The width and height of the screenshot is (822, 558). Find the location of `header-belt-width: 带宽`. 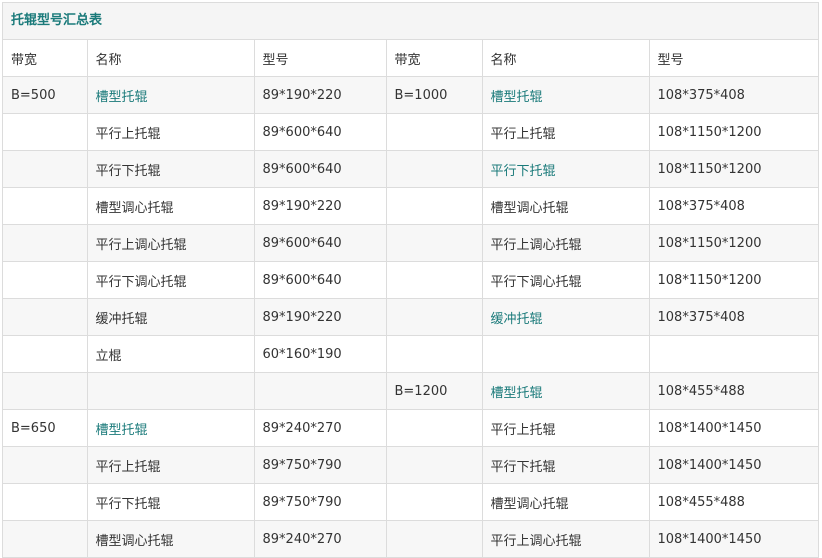

header-belt-width: 带宽 is located at coordinates (45, 58).